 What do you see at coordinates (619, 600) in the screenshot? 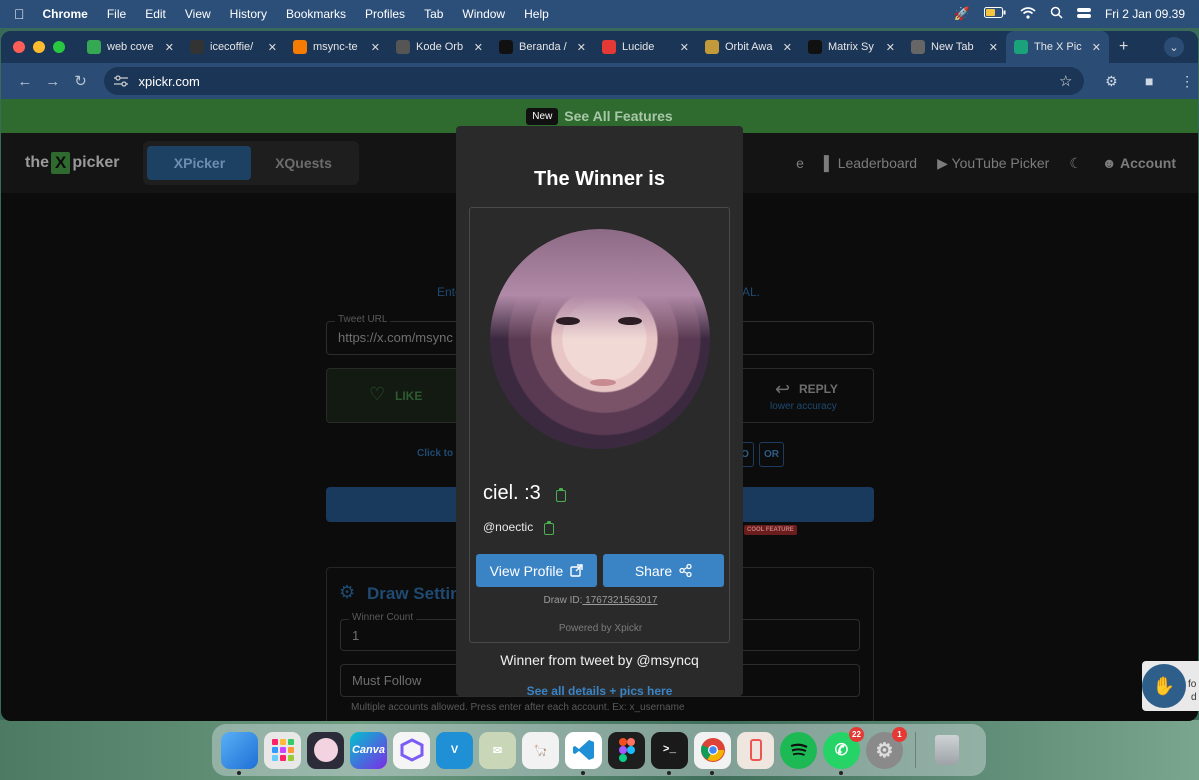
I see `draw-id-link: 1767321563017` at bounding box center [619, 600].